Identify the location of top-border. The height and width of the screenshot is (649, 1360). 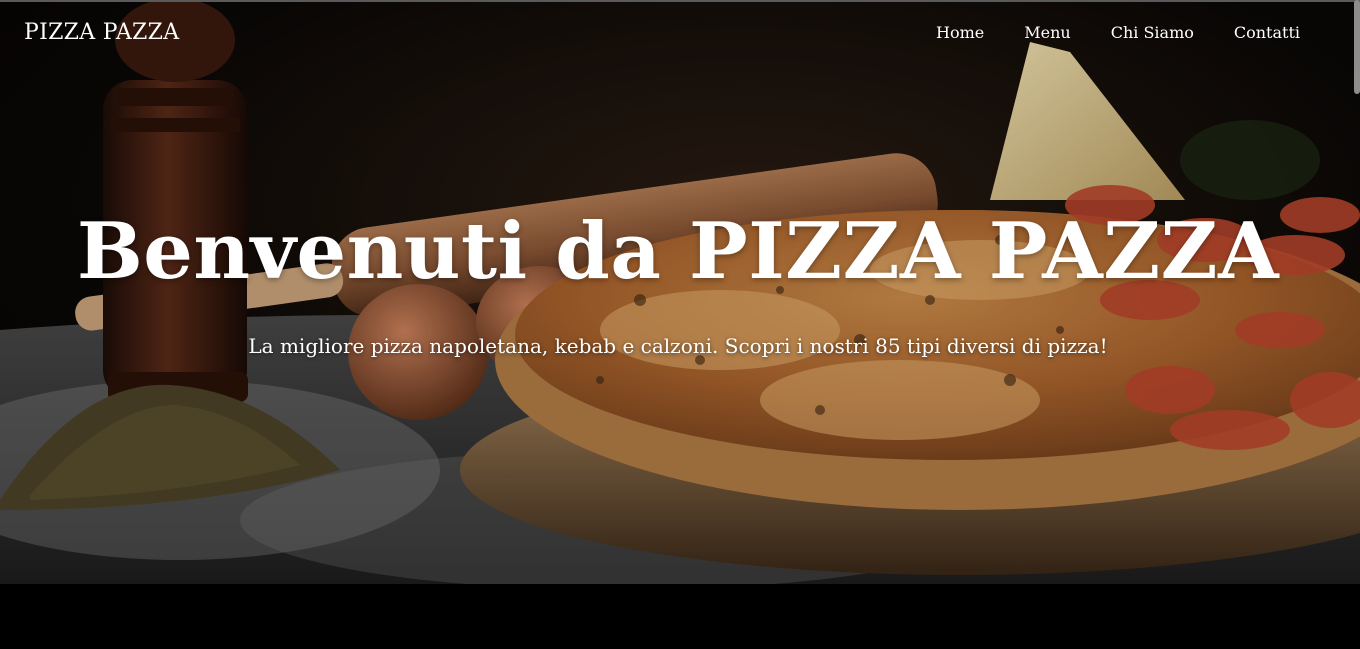
(680, 1).